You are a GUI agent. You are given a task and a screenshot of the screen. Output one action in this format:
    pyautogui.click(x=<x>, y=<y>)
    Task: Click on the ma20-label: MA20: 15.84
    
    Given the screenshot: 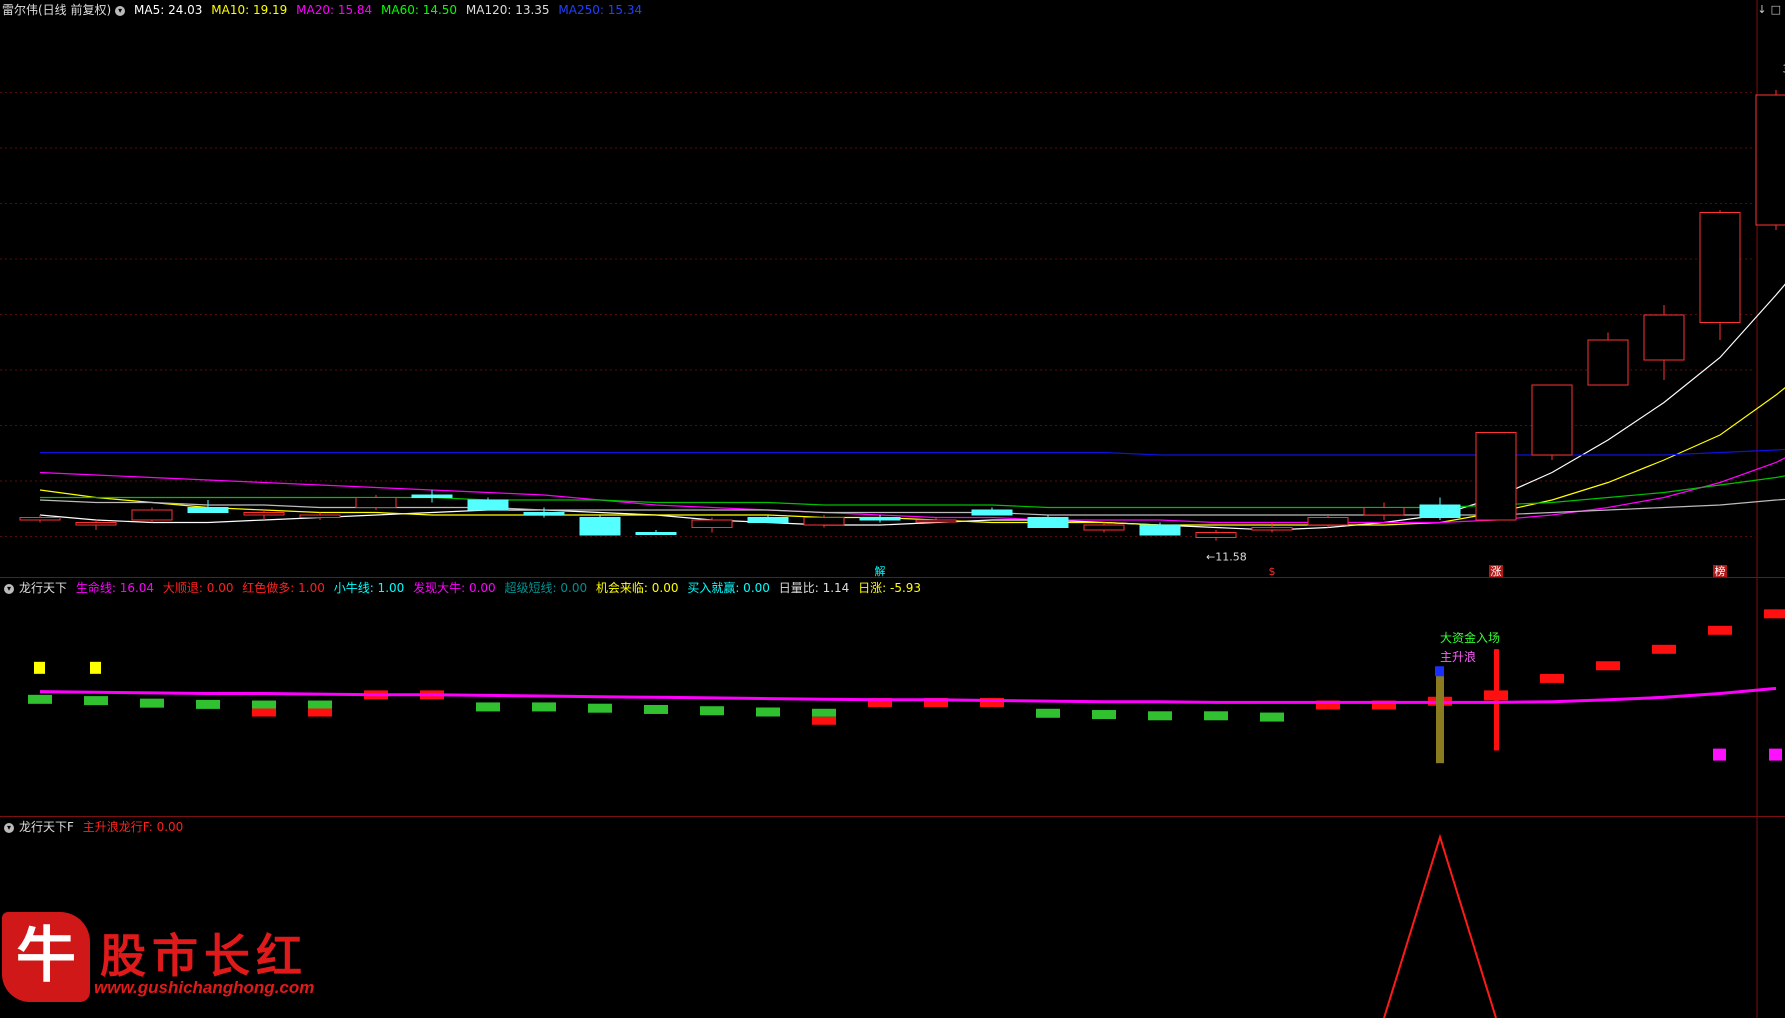 What is the action you would take?
    pyautogui.click(x=334, y=10)
    